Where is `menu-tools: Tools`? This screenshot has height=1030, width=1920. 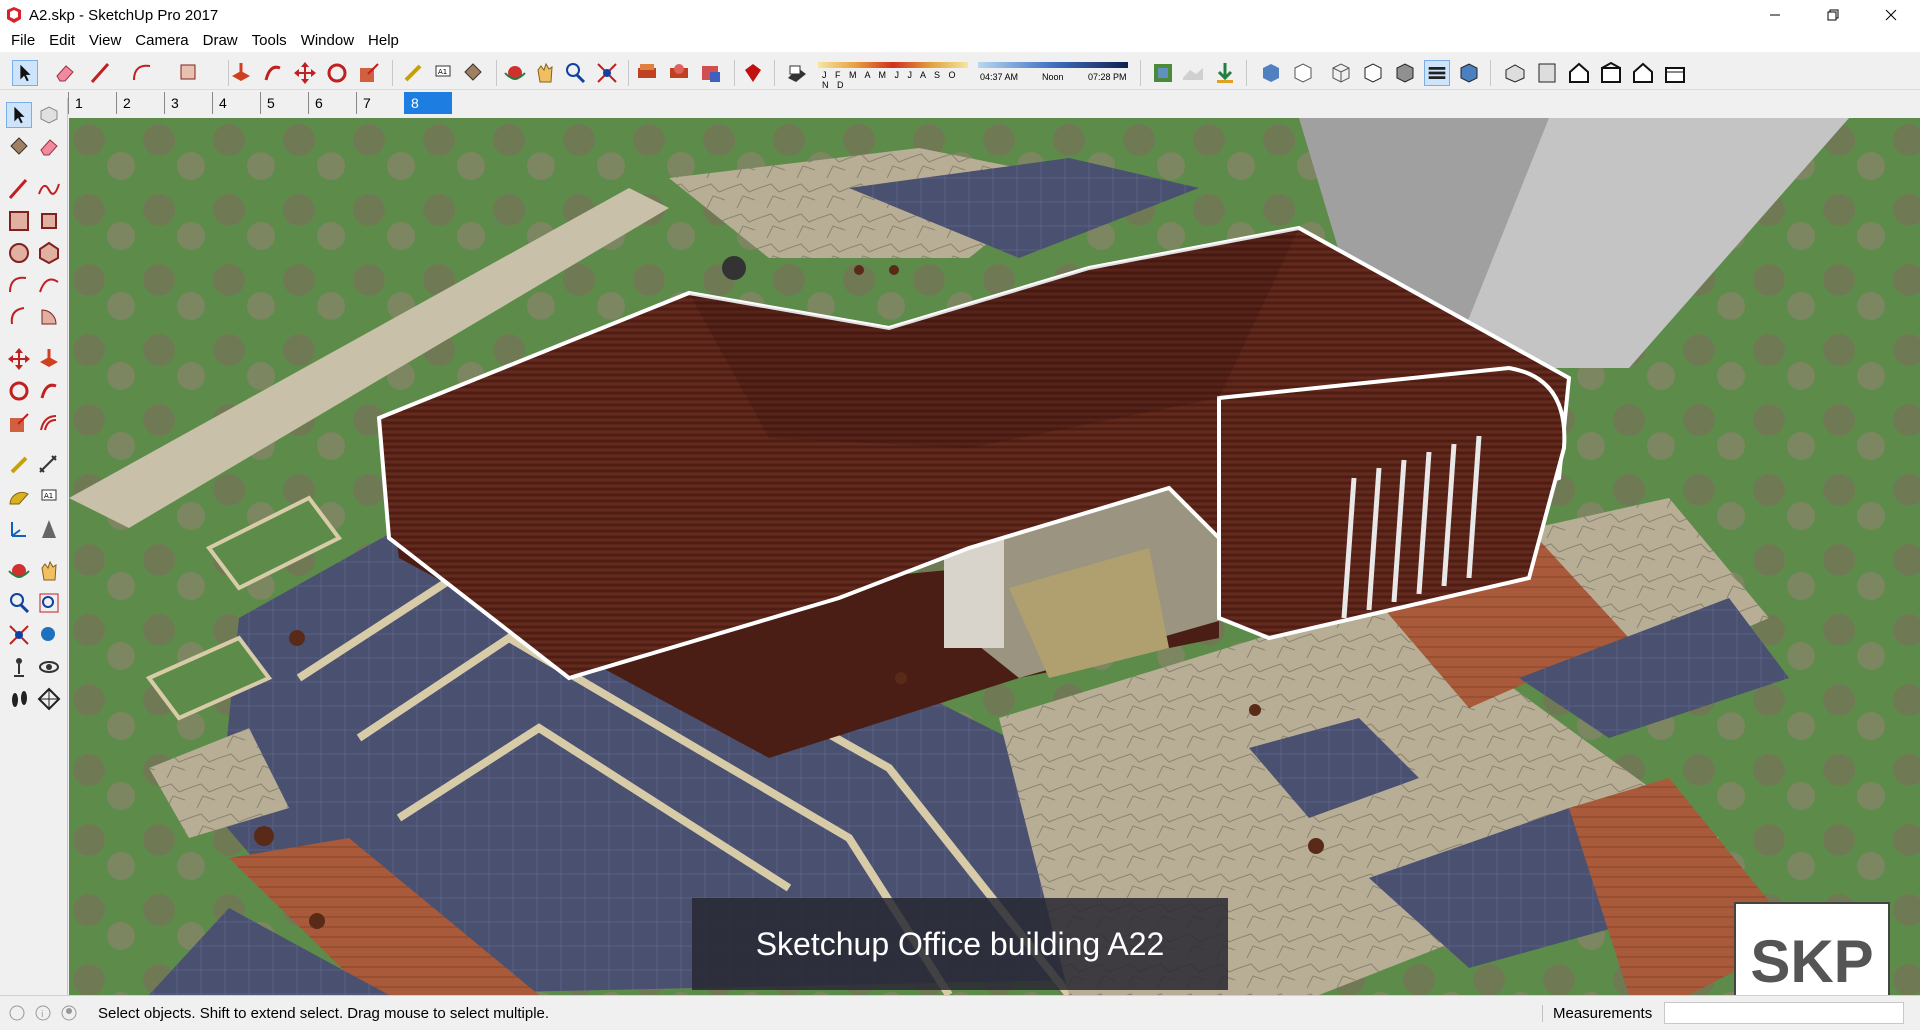
menu-tools: Tools is located at coordinates (269, 41).